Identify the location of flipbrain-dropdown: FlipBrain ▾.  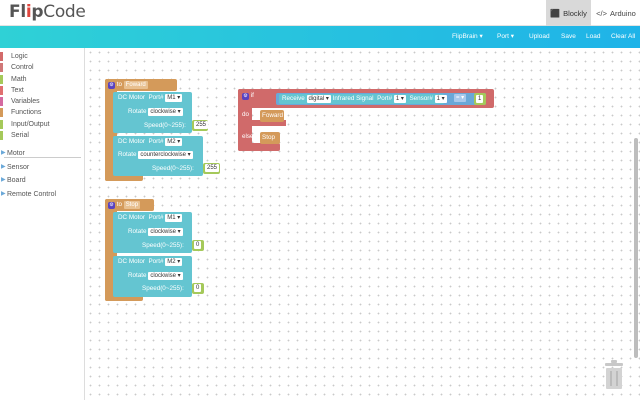
(467, 37).